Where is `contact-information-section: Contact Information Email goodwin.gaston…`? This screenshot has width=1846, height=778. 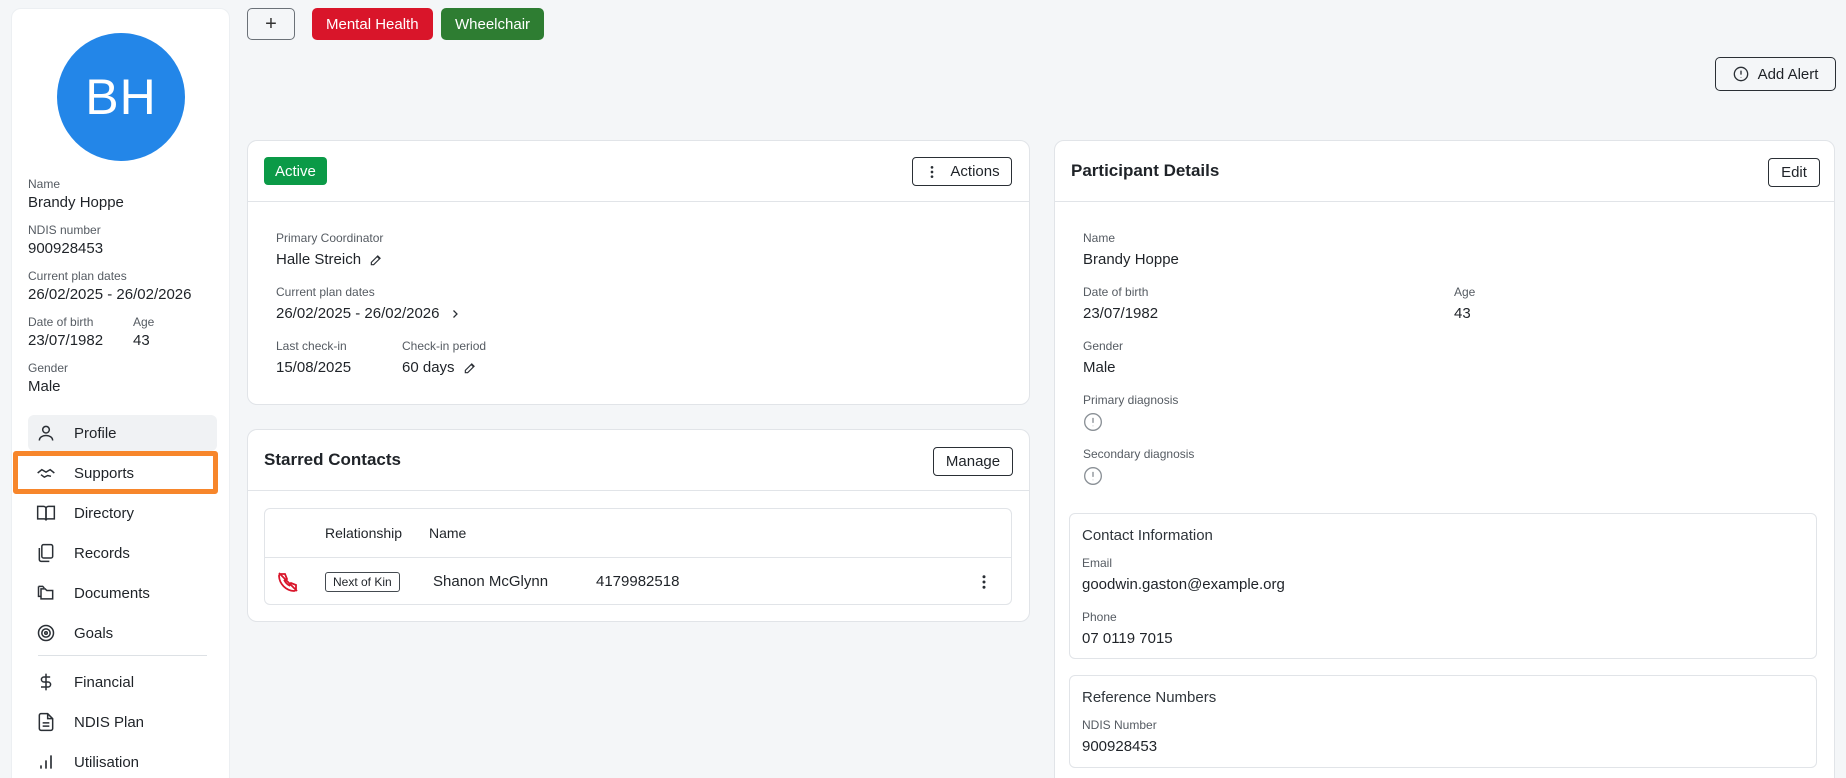 contact-information-section: Contact Information Email goodwin.gaston… is located at coordinates (1443, 586).